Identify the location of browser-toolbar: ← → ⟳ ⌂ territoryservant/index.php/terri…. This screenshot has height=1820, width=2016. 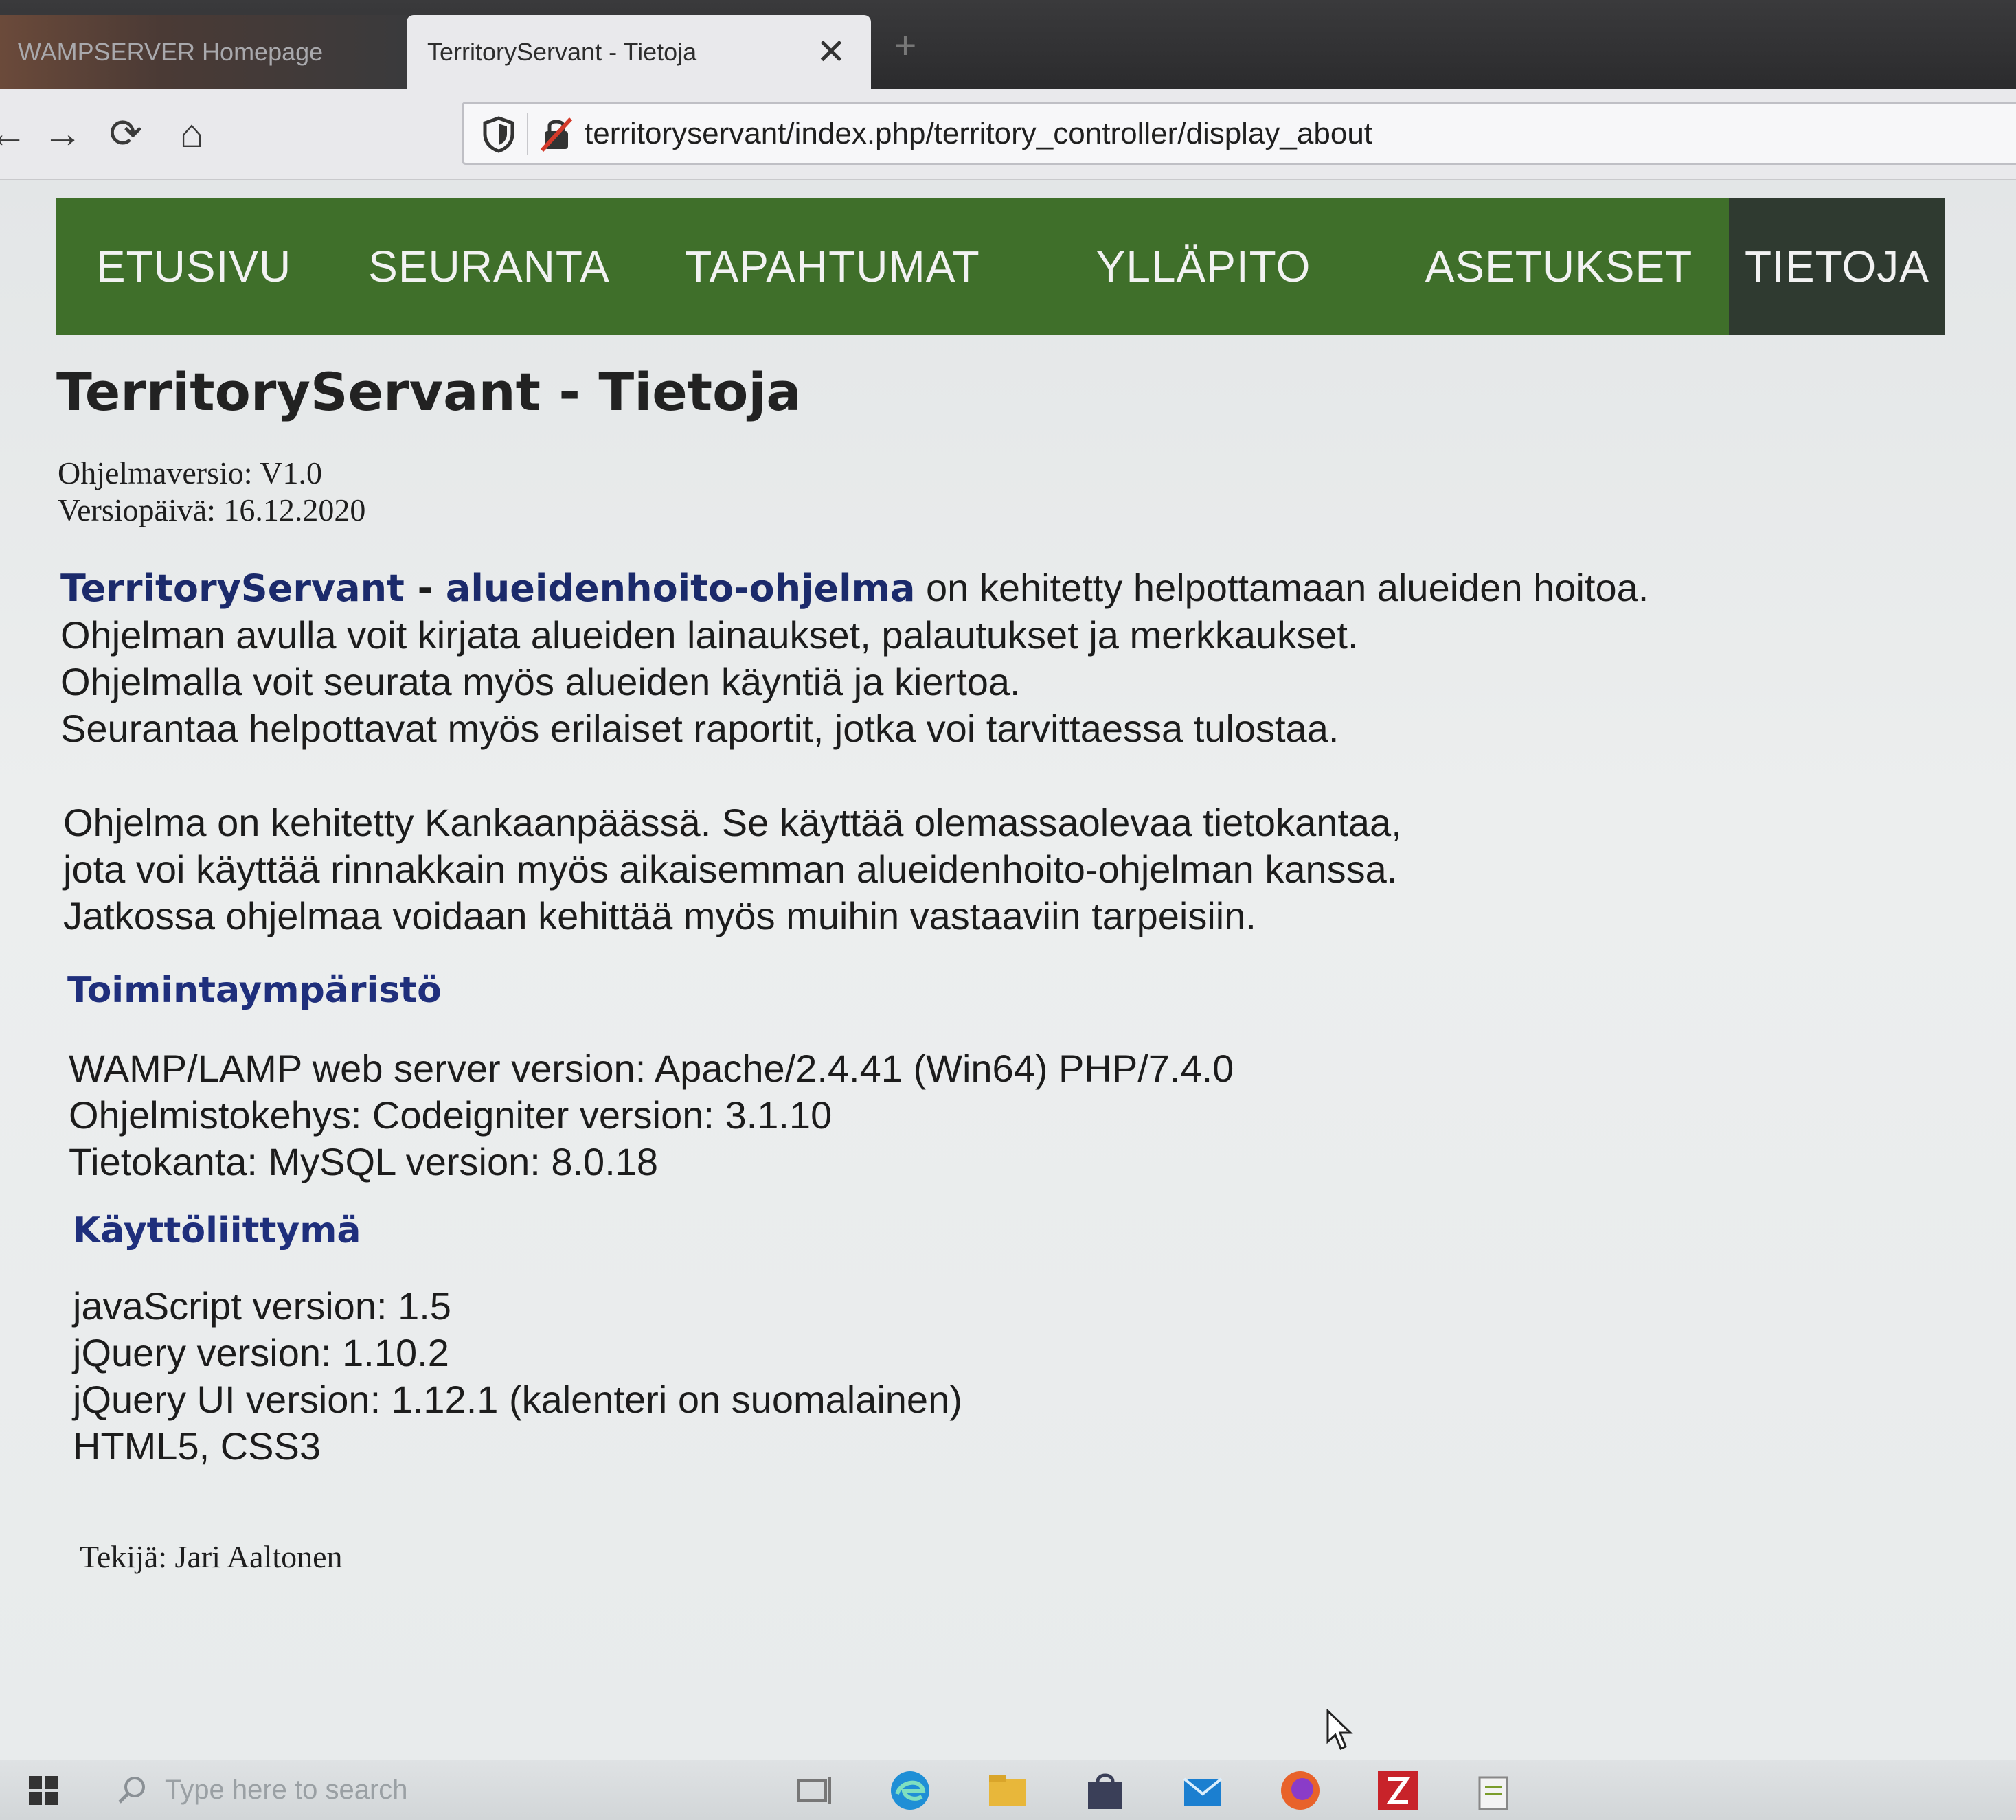
(1008, 134).